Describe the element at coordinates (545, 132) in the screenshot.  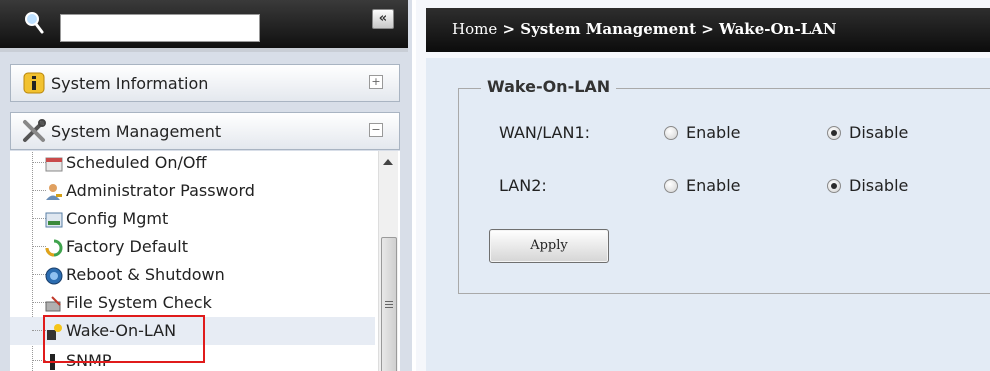
I see `wan-lan1-label: WAN/LAN1:` at that location.